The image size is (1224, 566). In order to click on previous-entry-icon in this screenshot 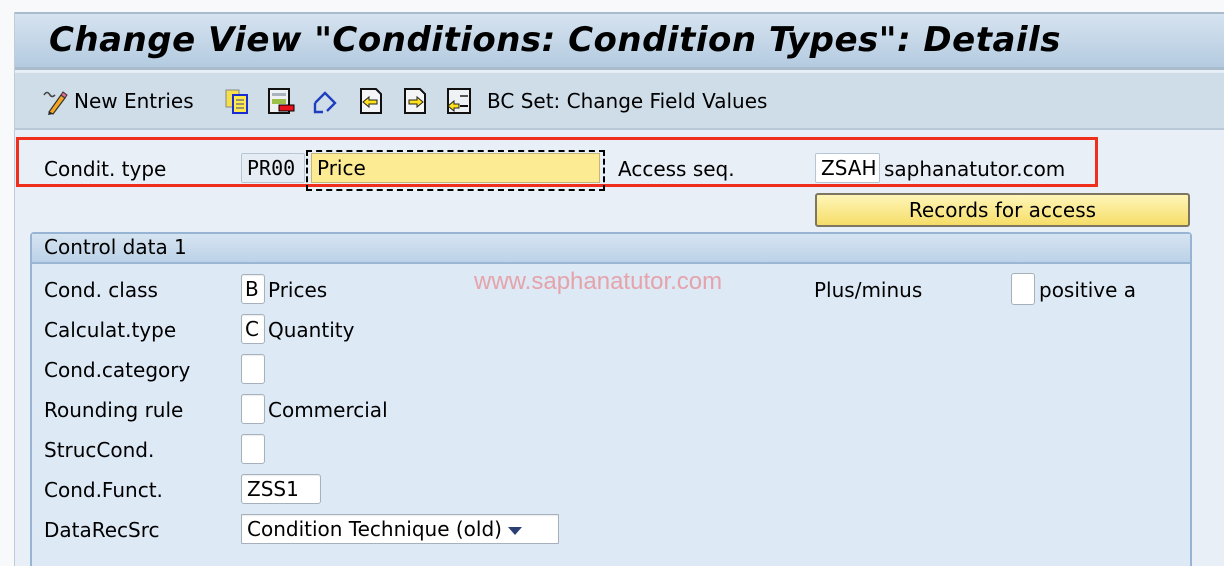, I will do `click(371, 101)`.